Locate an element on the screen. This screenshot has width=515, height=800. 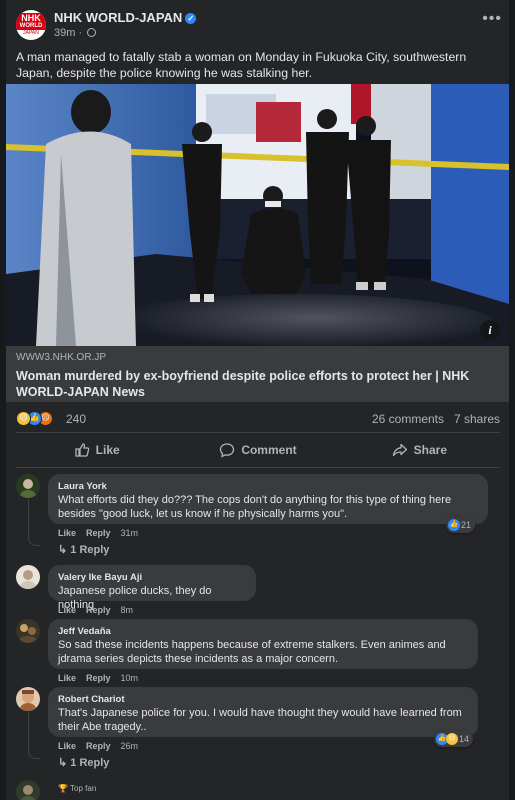
comment-reactions: 👍 ☹ 14 is located at coordinates (454, 739).